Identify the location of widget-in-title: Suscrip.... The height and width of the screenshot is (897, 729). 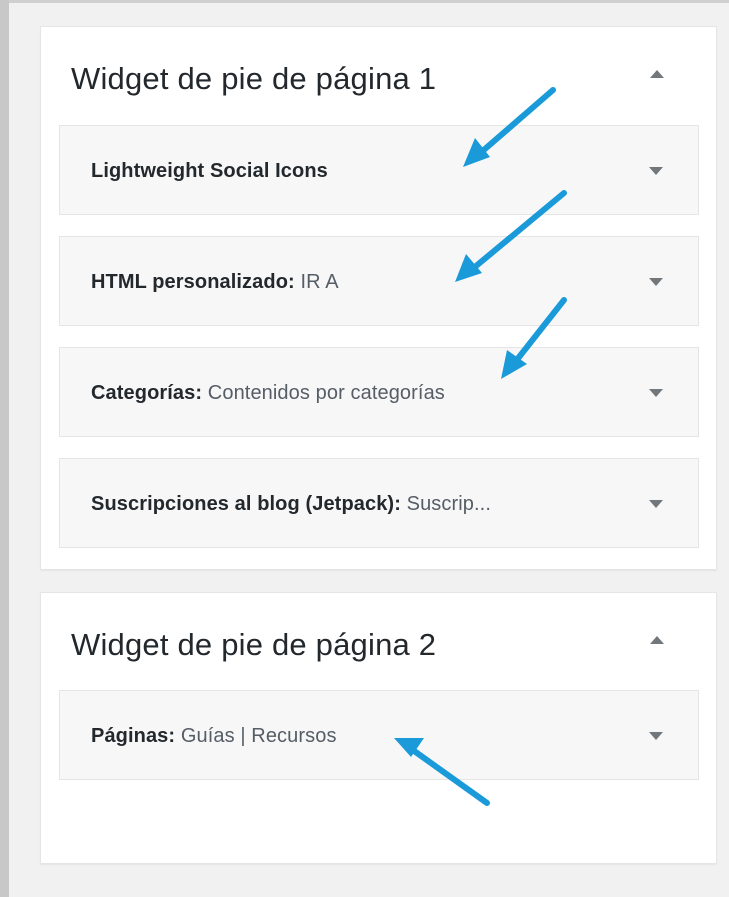
(448, 504).